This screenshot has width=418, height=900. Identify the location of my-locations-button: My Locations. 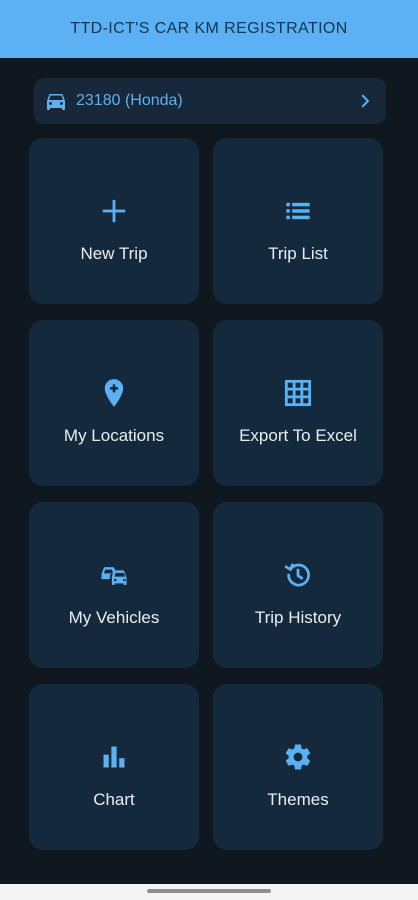
(114, 403).